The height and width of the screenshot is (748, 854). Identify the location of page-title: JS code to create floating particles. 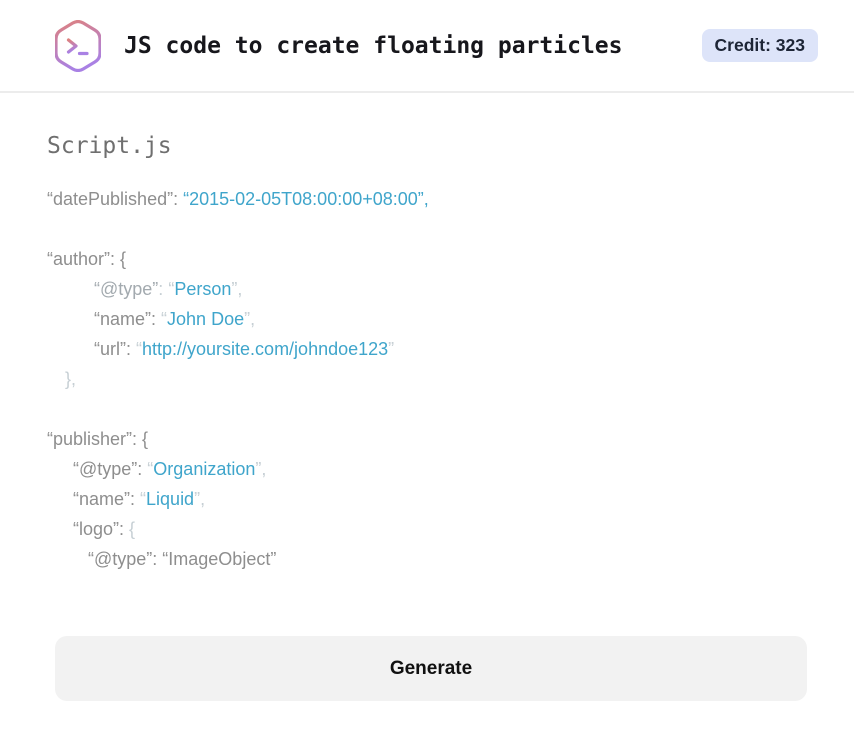
(373, 45).